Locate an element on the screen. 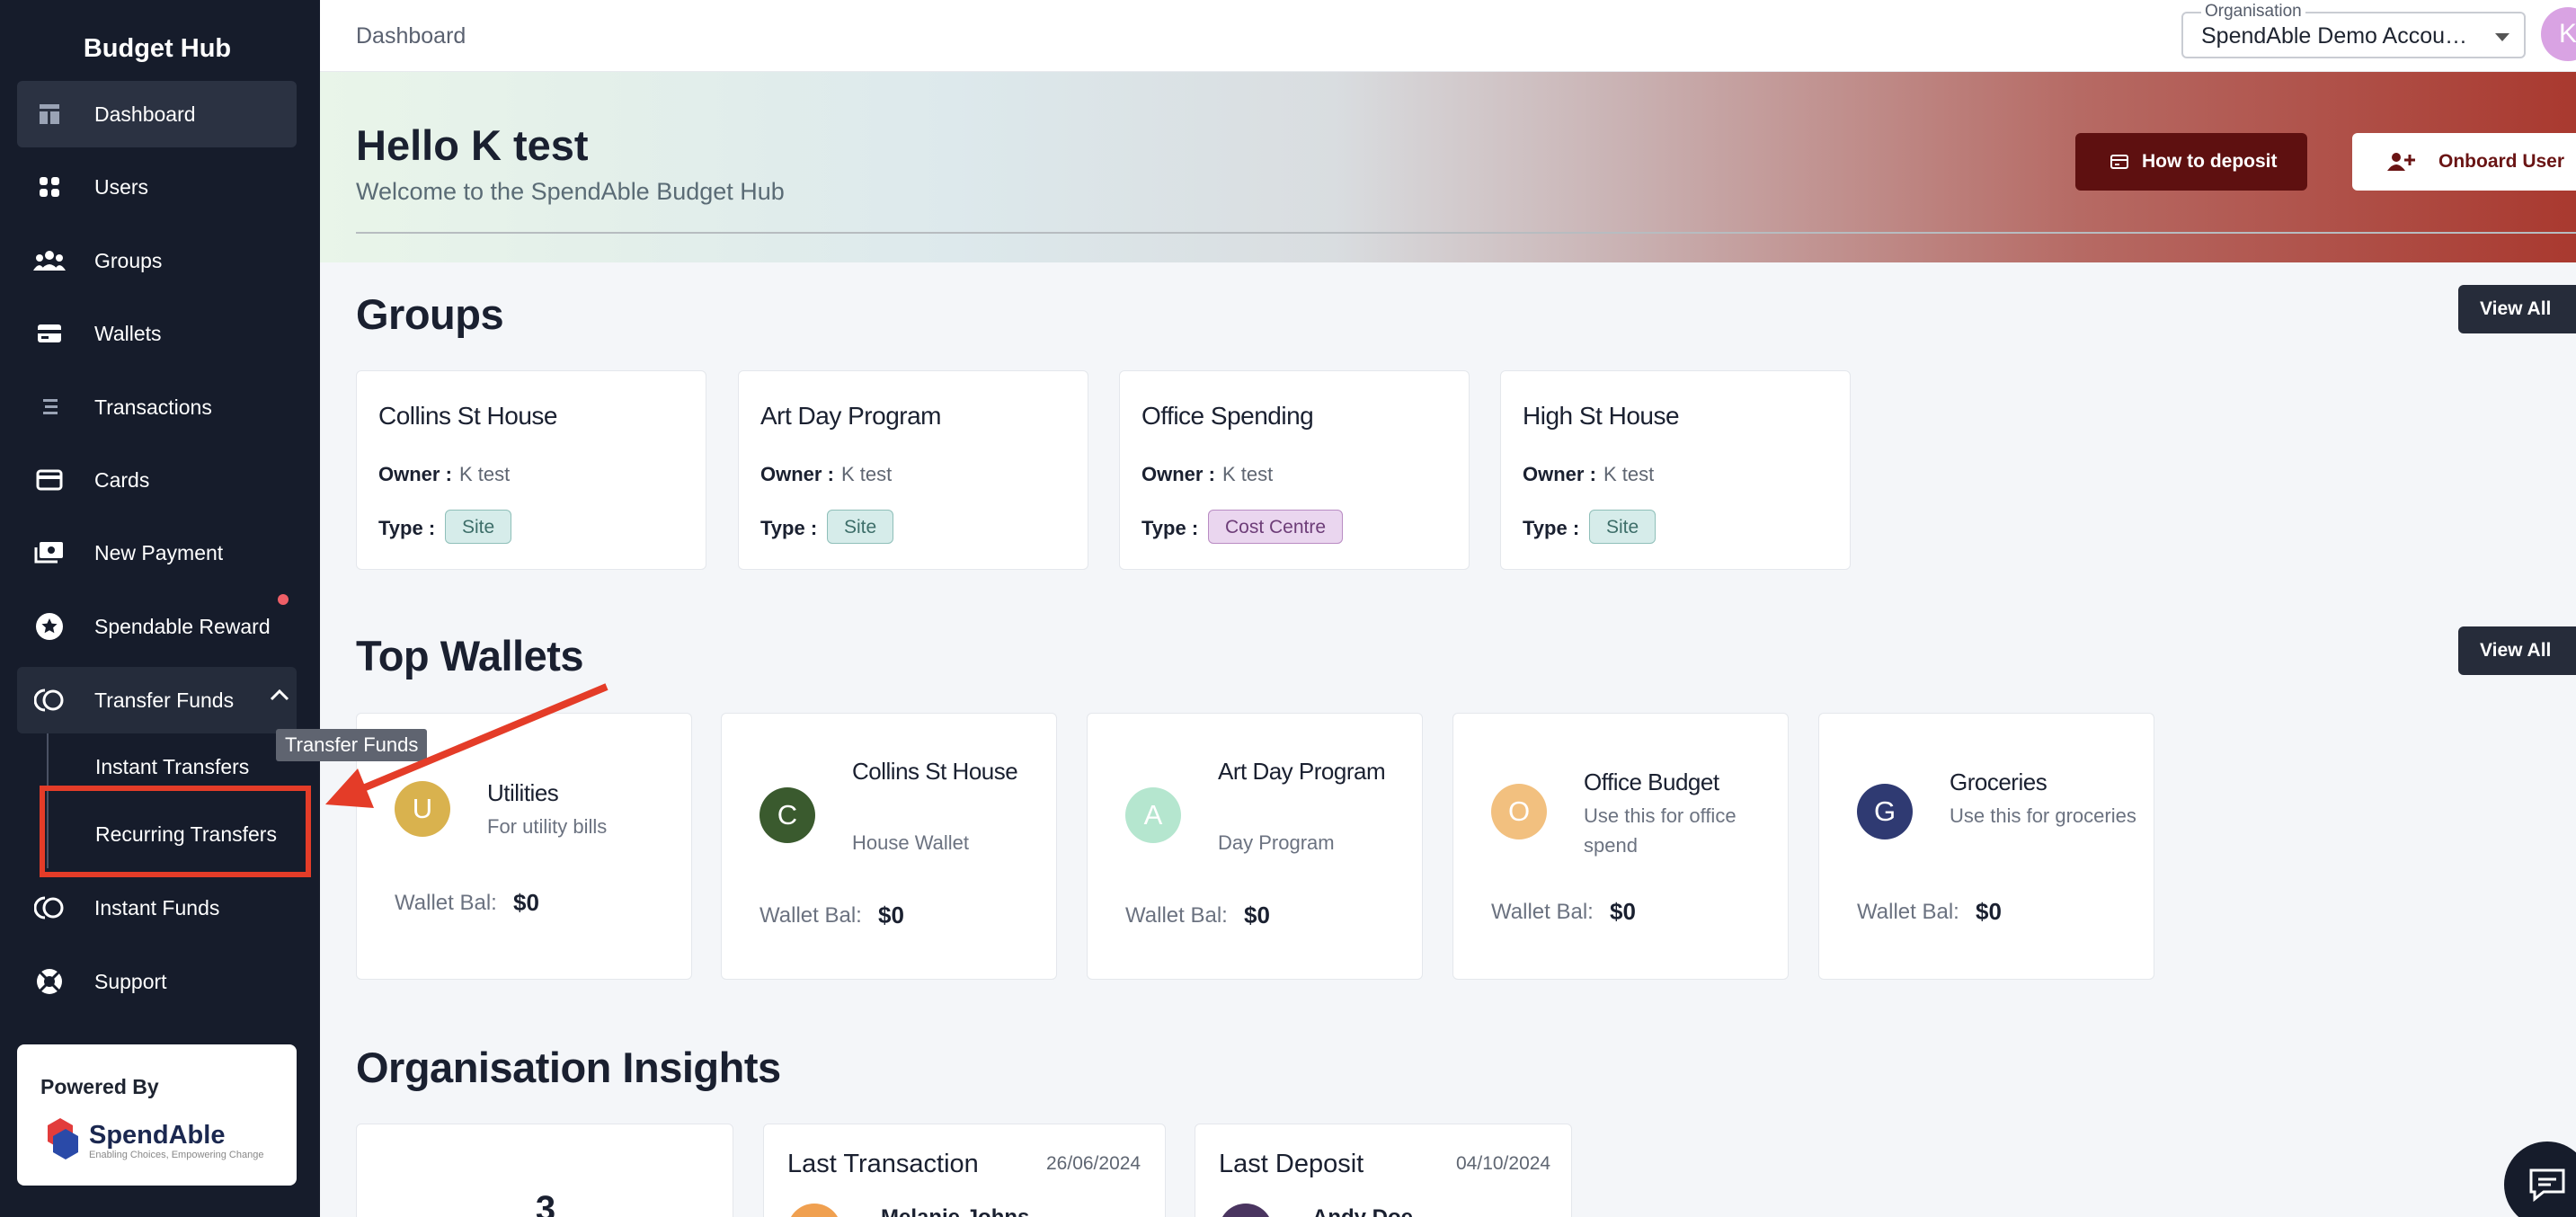  support-icon is located at coordinates (49, 982).